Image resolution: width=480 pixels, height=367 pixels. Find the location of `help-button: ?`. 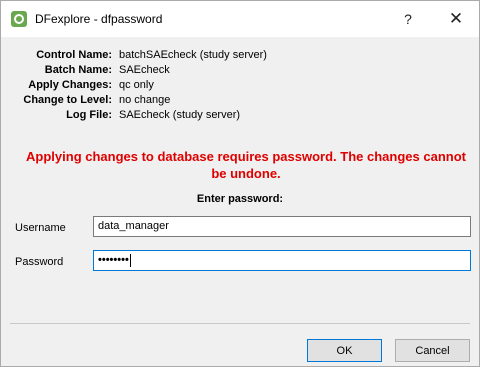

help-button: ? is located at coordinates (408, 19).